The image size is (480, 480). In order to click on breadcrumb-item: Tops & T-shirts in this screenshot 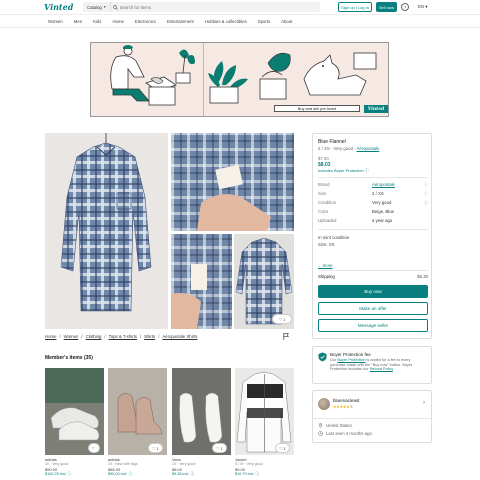, I will do `click(123, 336)`.